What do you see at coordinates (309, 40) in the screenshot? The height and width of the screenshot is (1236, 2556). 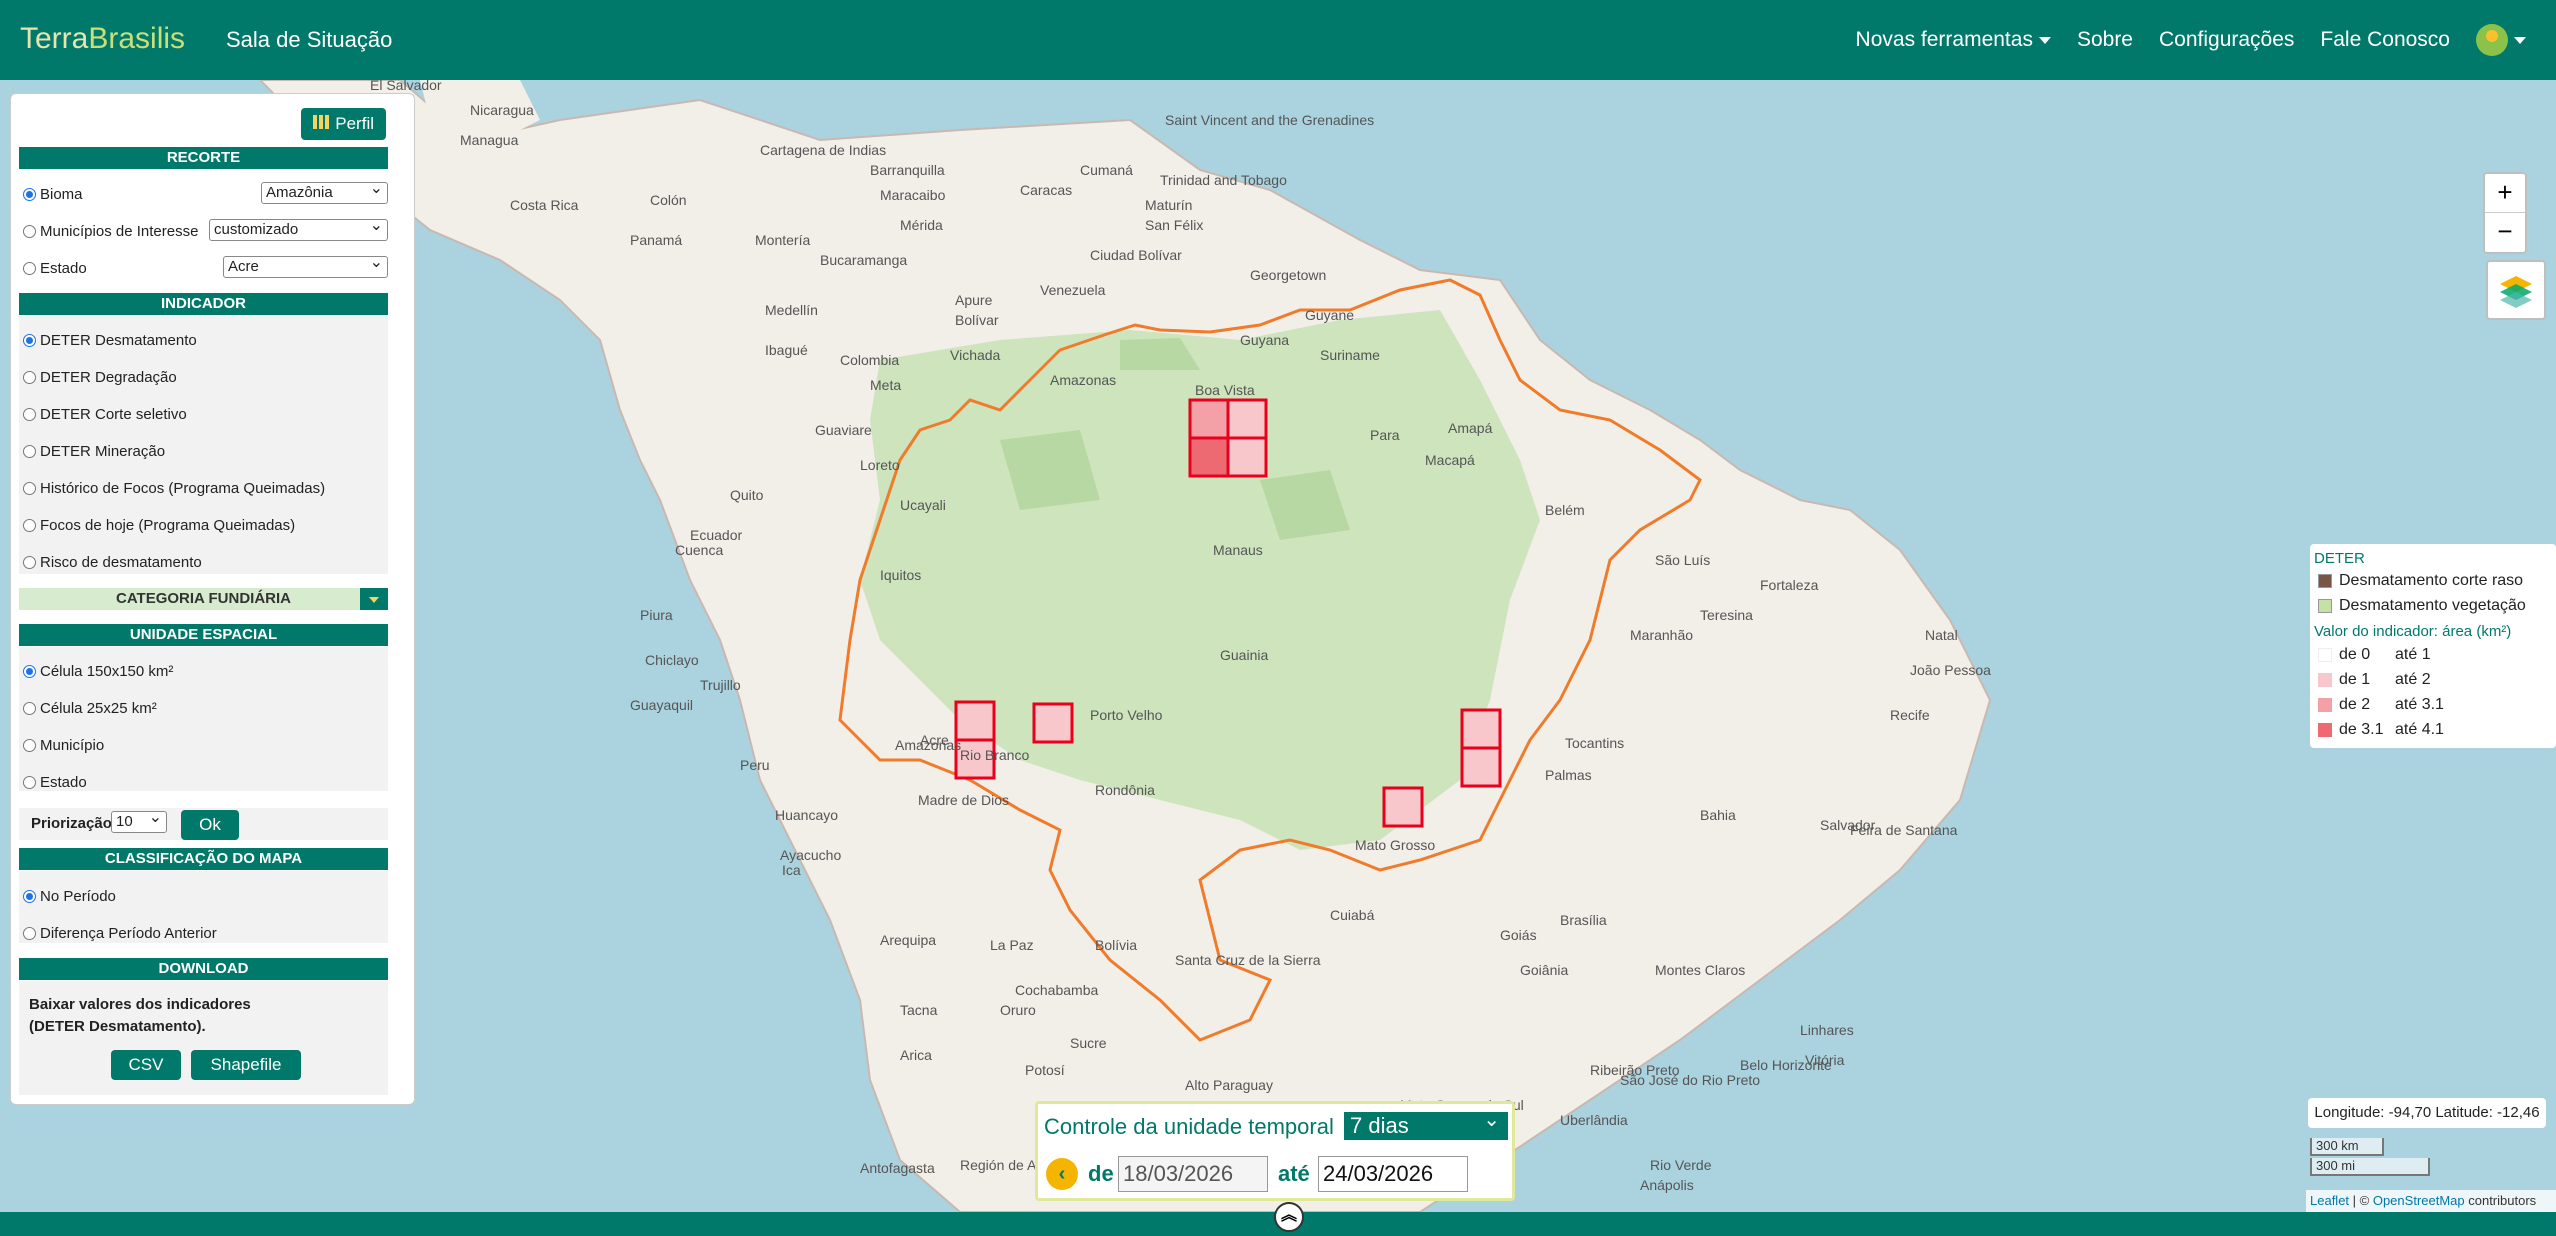 I see `nav-sala-situacao: Sala de Situação` at bounding box center [309, 40].